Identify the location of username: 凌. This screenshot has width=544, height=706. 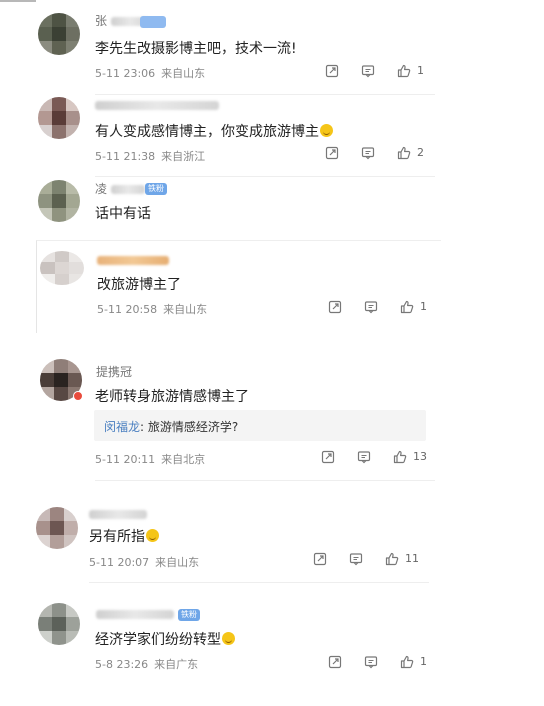
(120, 189).